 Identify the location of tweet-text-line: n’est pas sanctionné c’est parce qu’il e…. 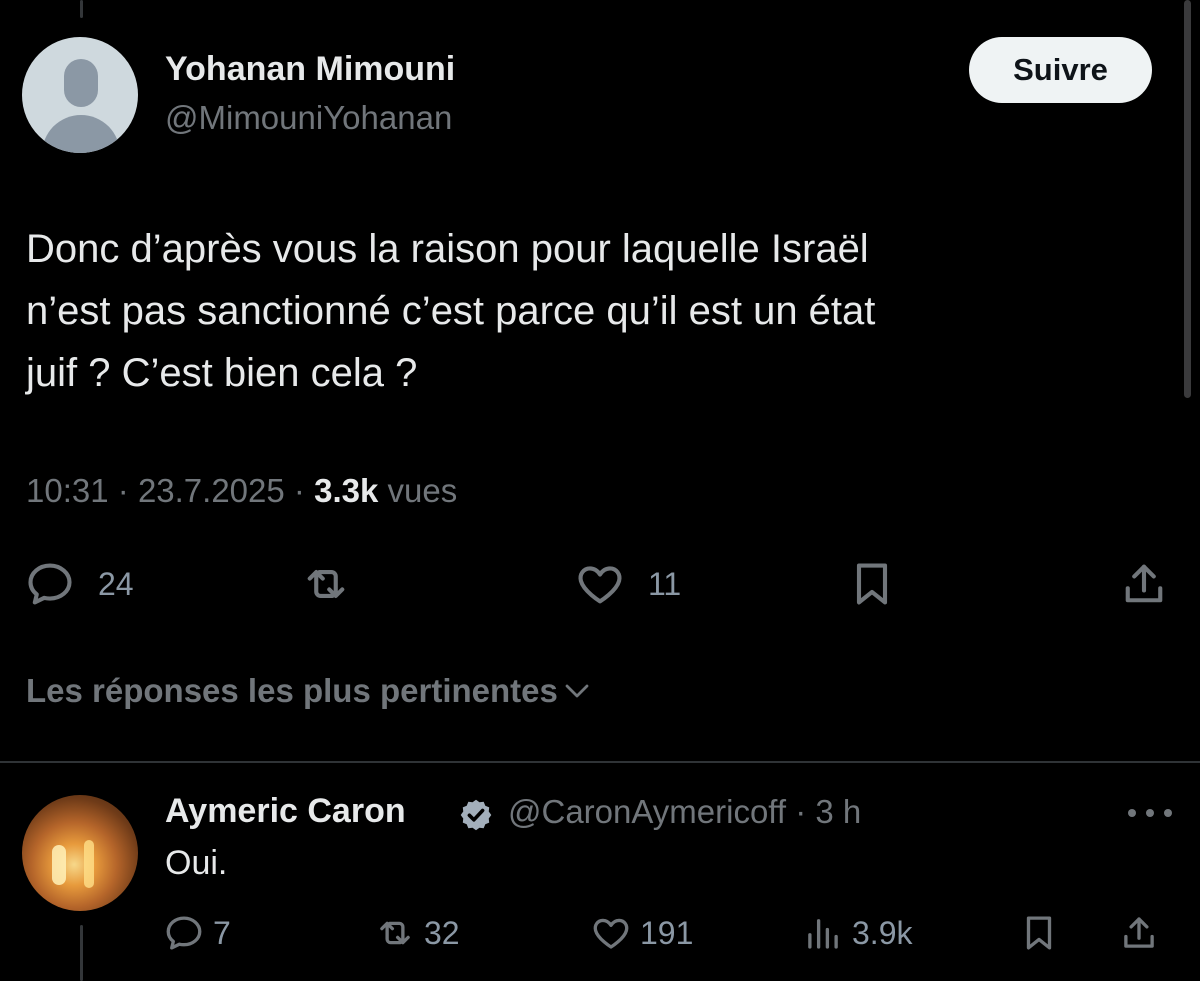
(451, 311).